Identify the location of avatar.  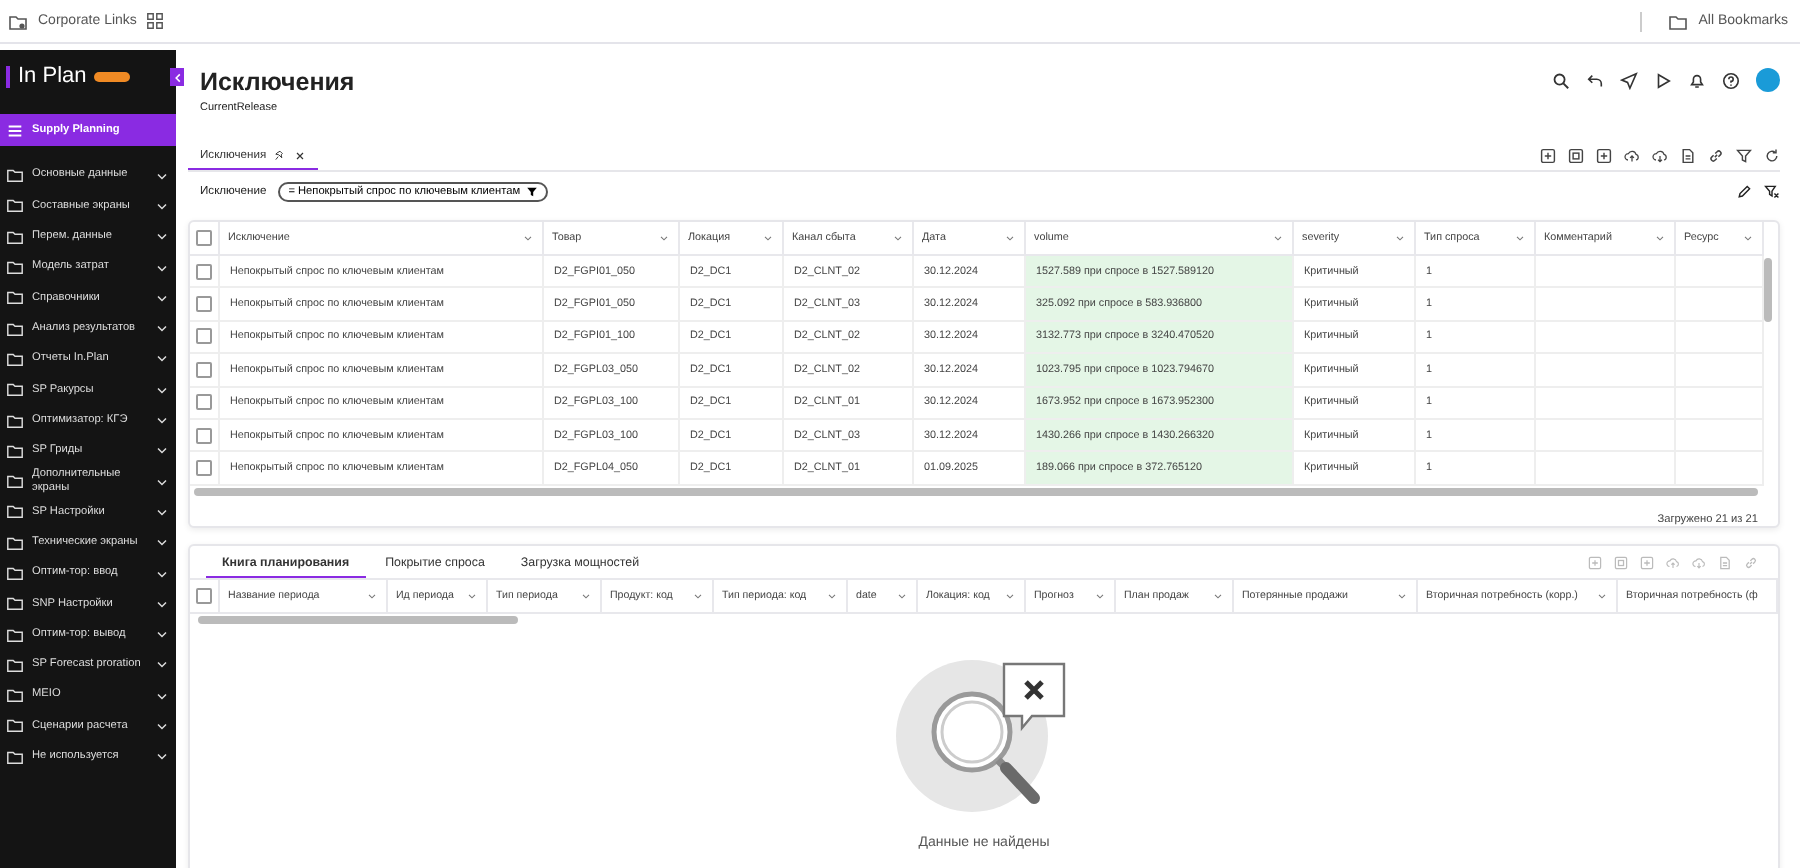
(1768, 80).